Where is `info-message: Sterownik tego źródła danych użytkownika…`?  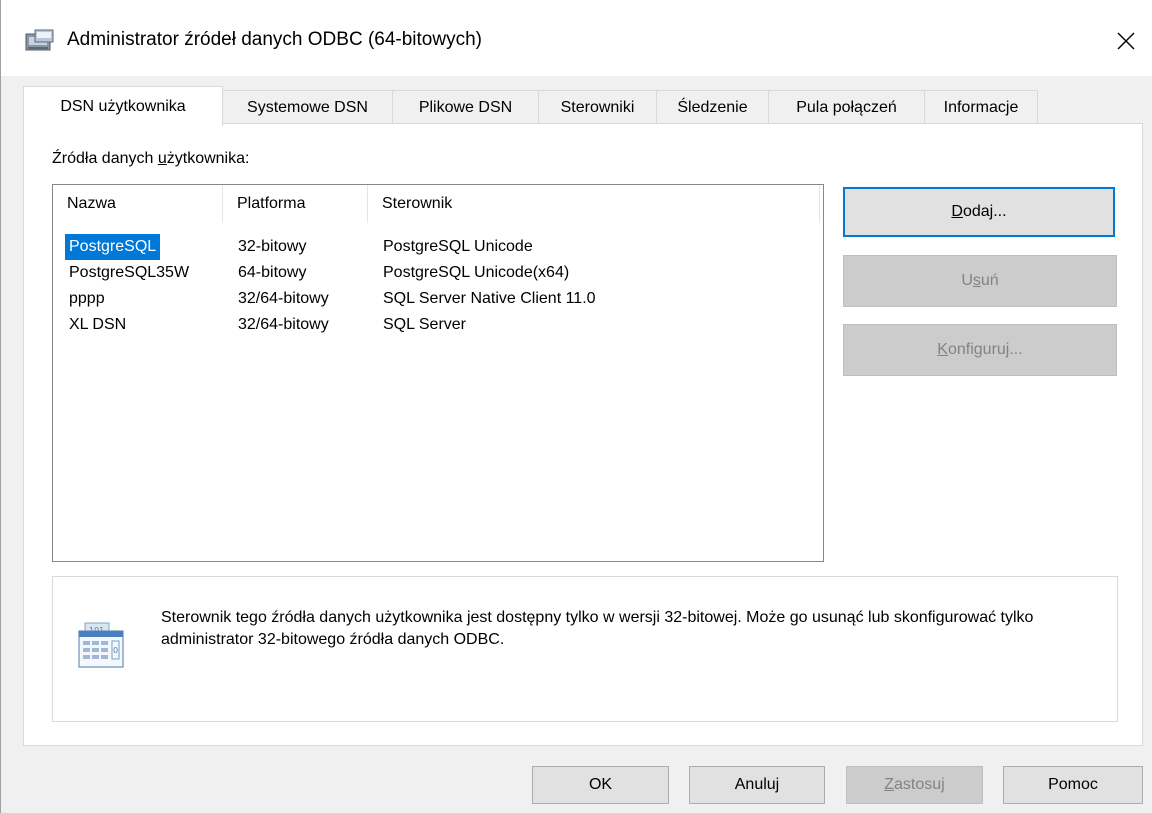 info-message: Sterownik tego źródła danych użytkownika… is located at coordinates (597, 628).